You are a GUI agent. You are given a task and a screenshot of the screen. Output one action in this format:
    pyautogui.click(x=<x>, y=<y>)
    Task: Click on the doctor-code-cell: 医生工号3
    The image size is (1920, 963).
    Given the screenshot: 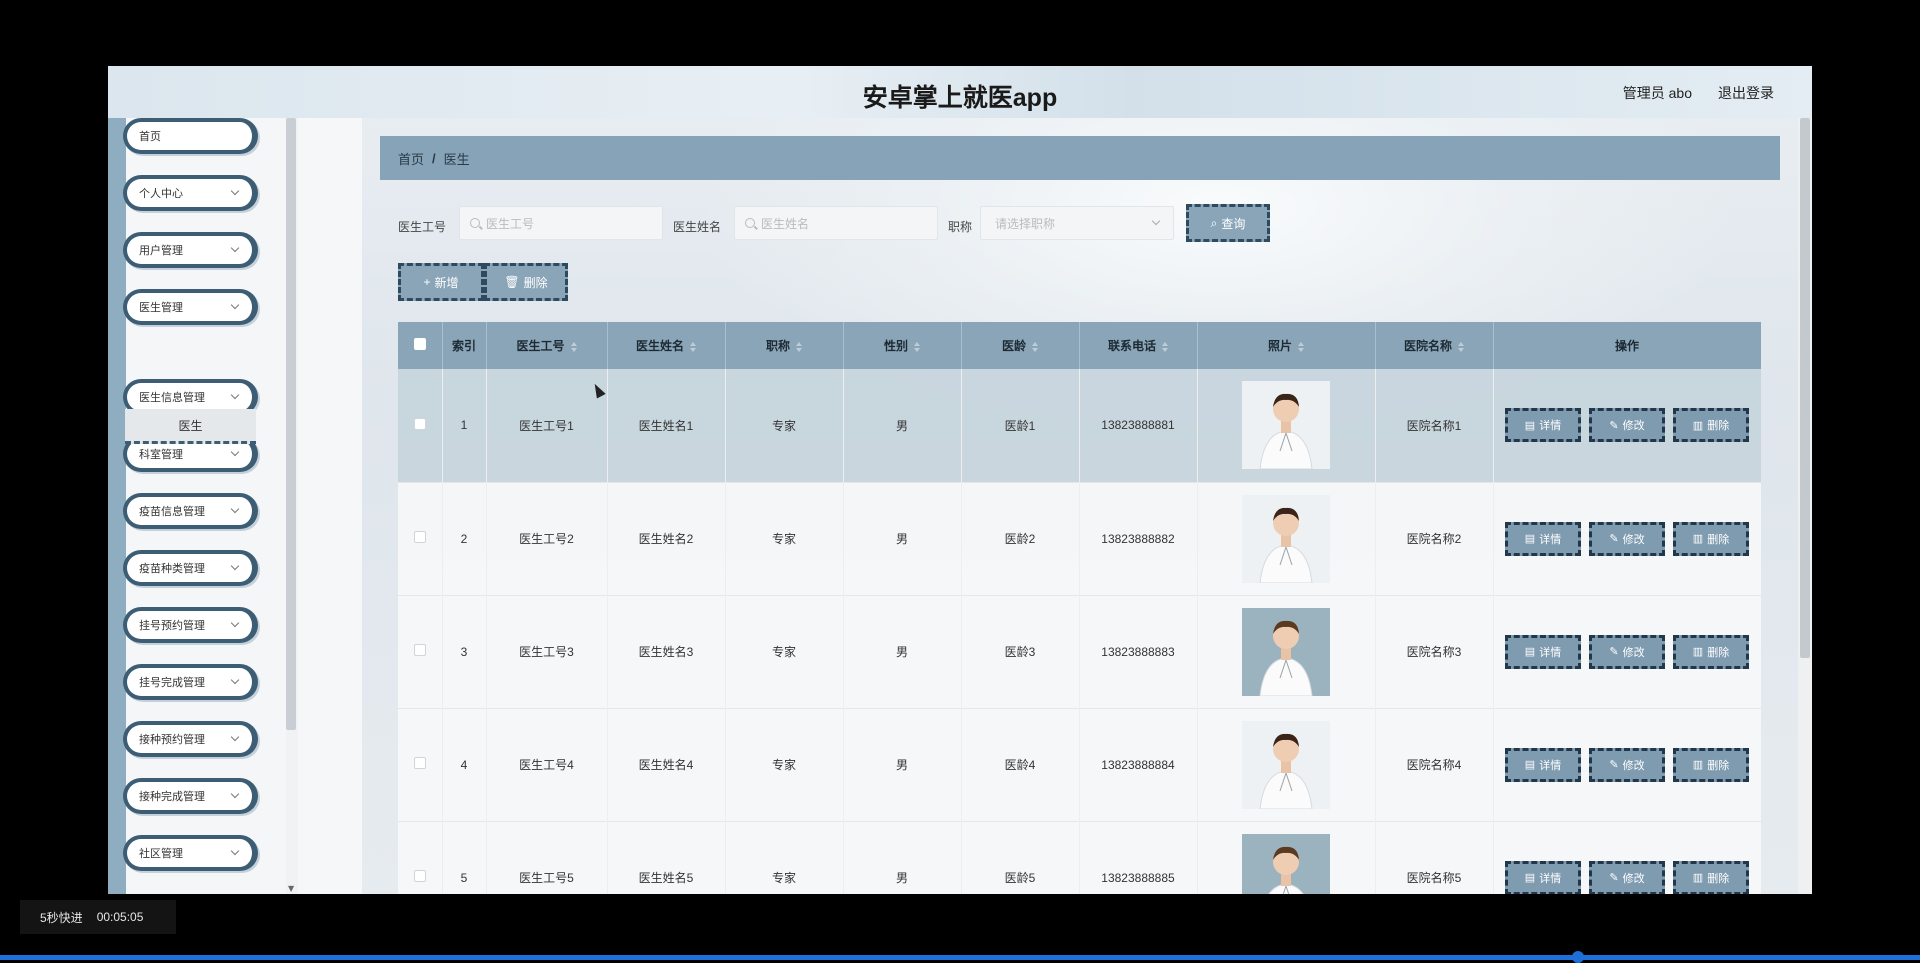 What is the action you would take?
    pyautogui.click(x=547, y=651)
    